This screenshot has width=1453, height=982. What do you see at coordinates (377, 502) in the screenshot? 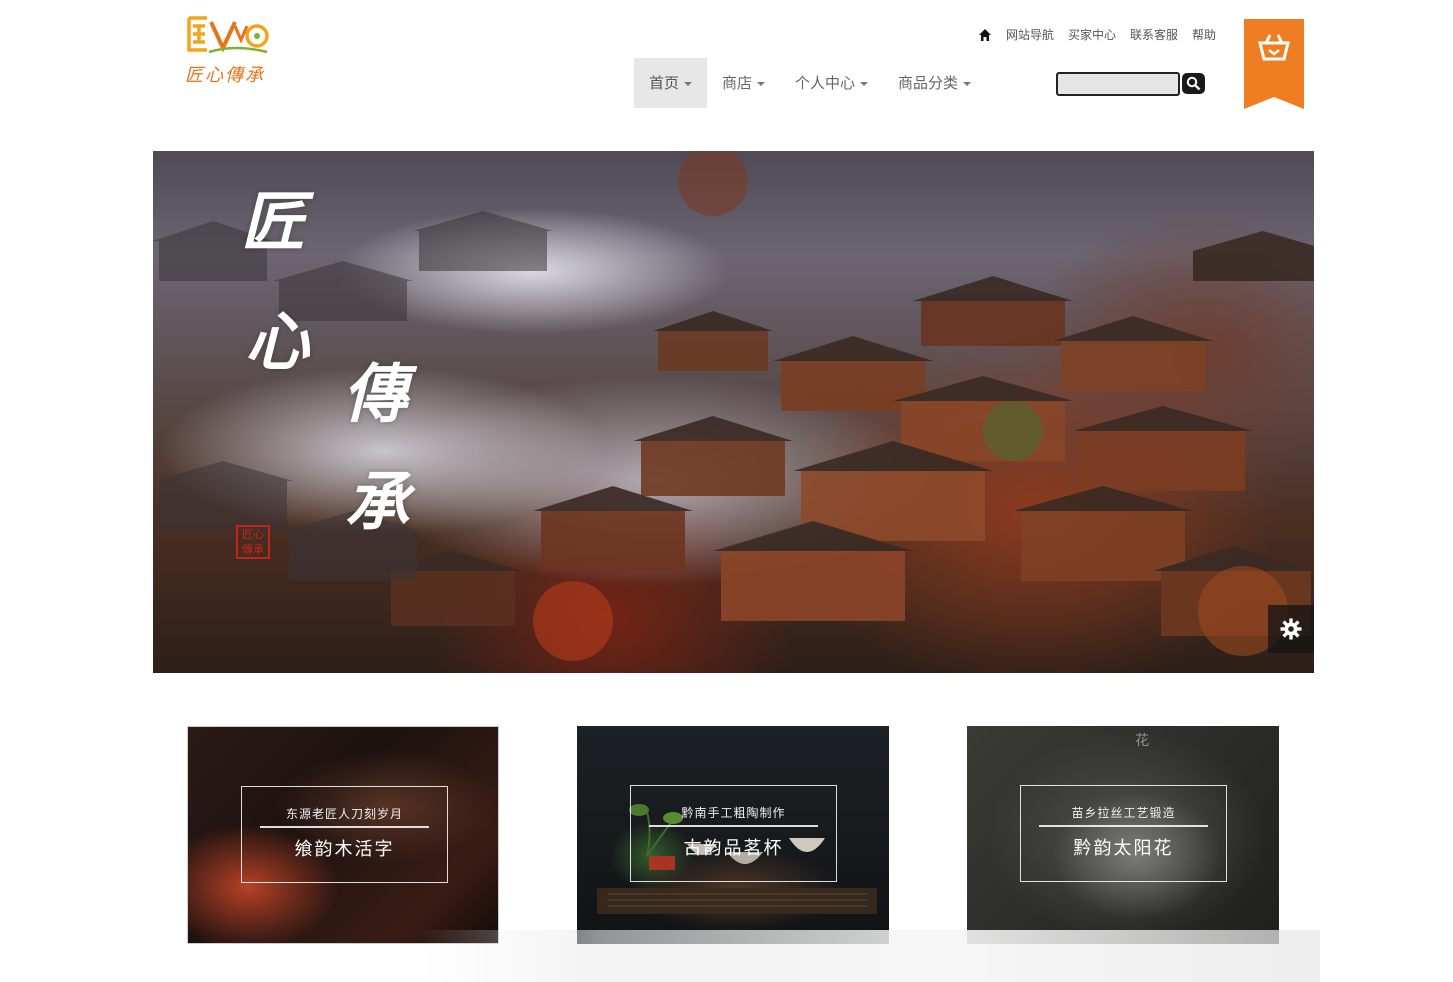
I see `hero-calligraphy-char: 承` at bounding box center [377, 502].